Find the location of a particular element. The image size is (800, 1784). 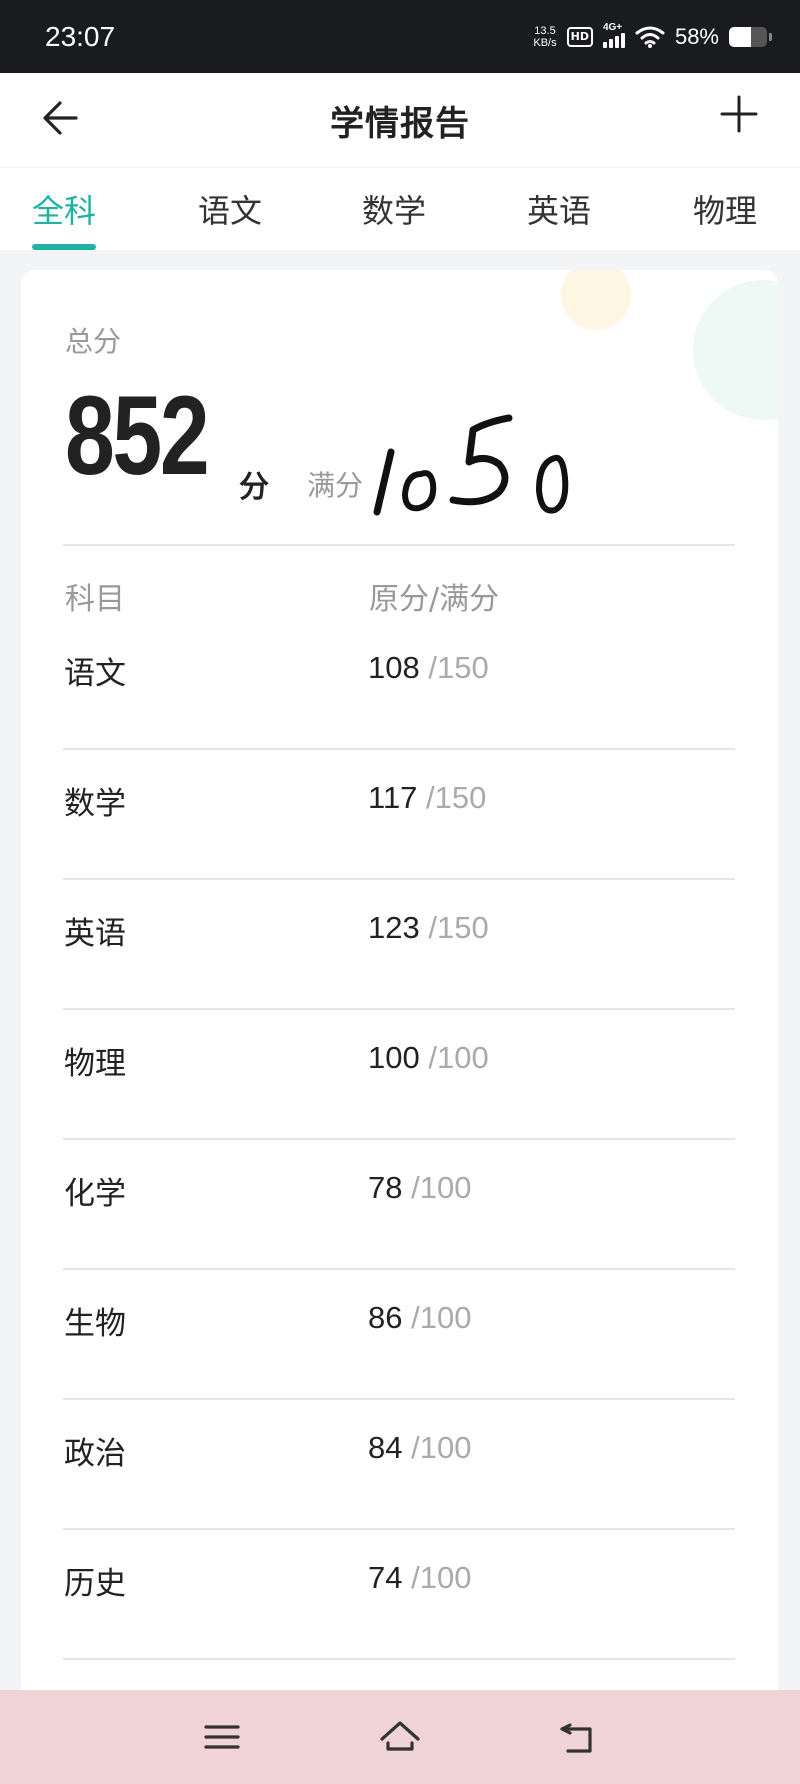

total-score-unit: 分 is located at coordinates (254, 487).